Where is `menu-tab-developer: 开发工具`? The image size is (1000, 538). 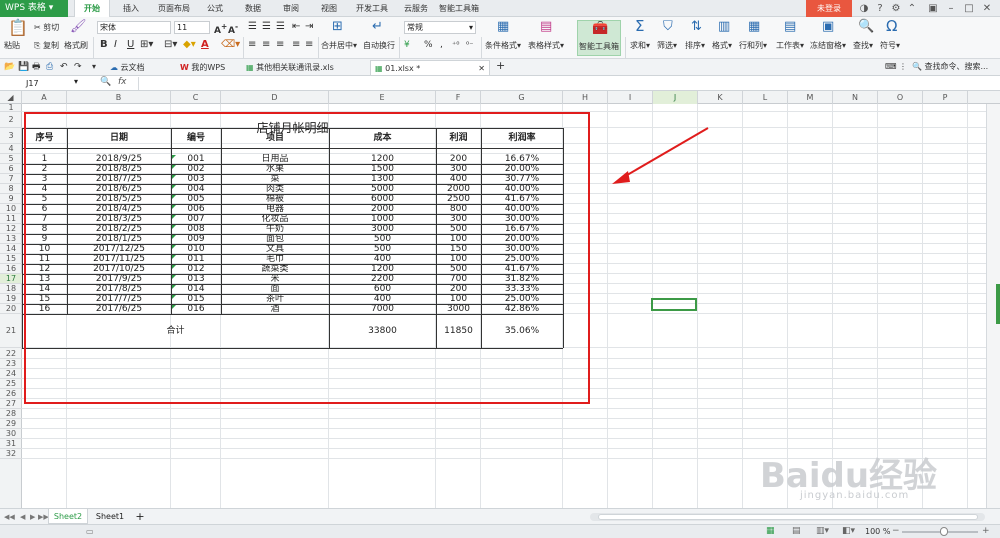
menu-tab-developer: 开发工具 is located at coordinates (372, 8).